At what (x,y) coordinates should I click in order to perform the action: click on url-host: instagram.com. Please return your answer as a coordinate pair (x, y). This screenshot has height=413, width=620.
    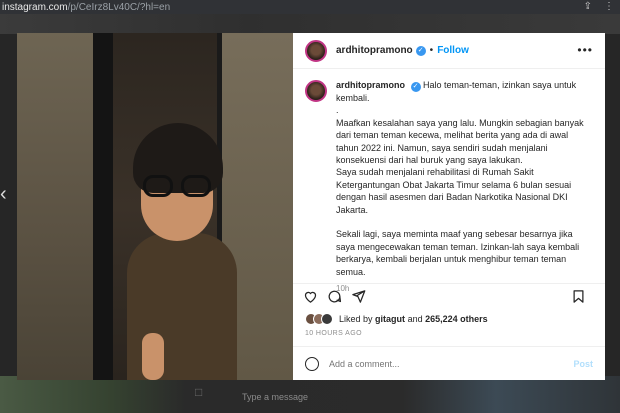
    Looking at the image, I should click on (35, 7).